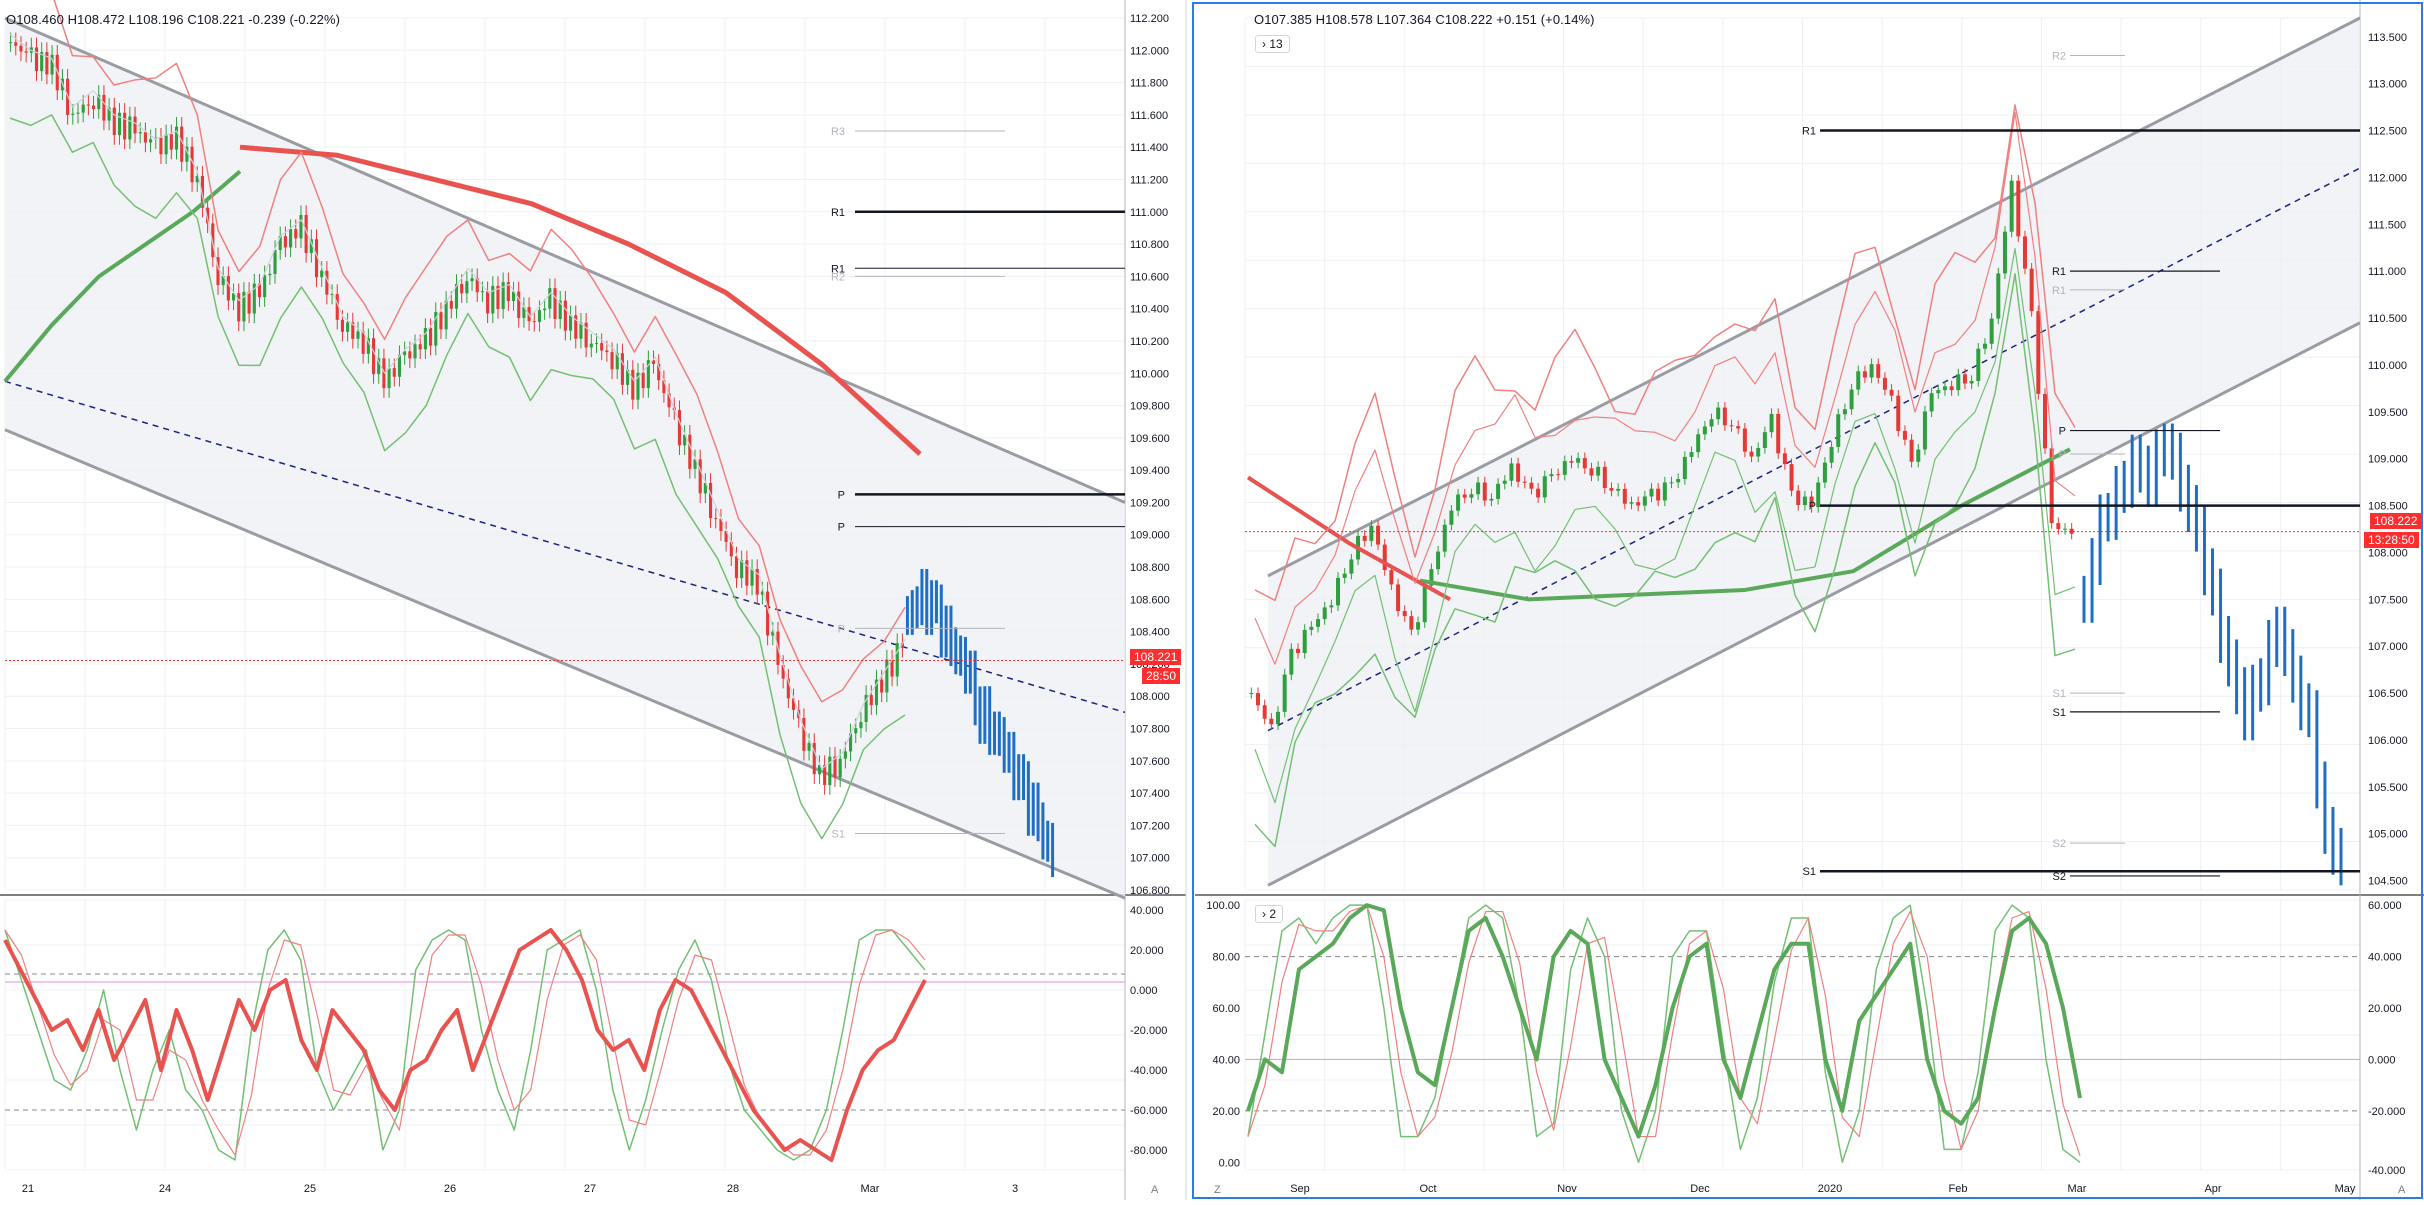  I want to click on left-y-tick-label: 112.000, so click(1149, 51).